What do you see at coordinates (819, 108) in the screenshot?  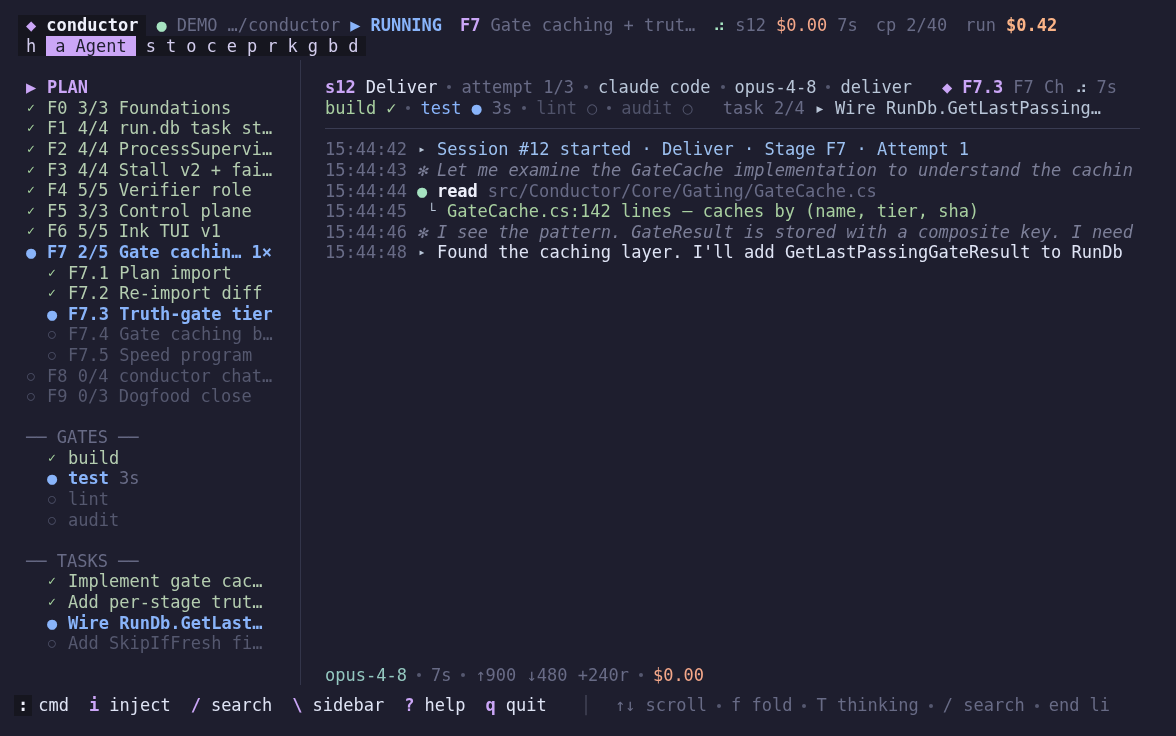 I see `pointer-icon: ▸` at bounding box center [819, 108].